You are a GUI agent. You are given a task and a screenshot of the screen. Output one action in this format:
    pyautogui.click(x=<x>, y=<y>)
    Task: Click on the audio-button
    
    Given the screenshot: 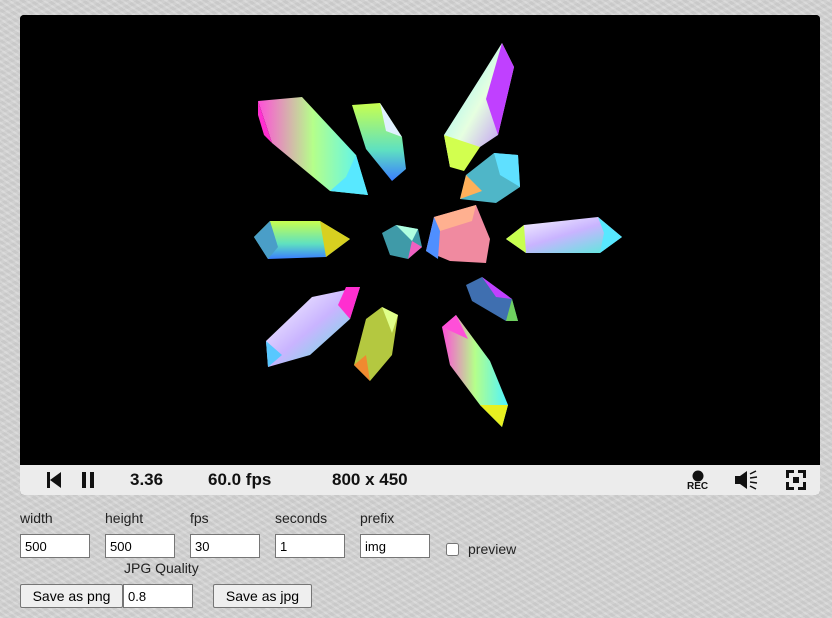 What is the action you would take?
    pyautogui.click(x=747, y=480)
    